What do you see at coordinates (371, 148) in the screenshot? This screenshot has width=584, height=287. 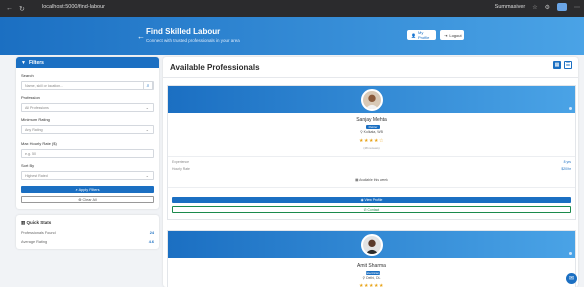 I see `review-count: (48 reviews)` at bounding box center [371, 148].